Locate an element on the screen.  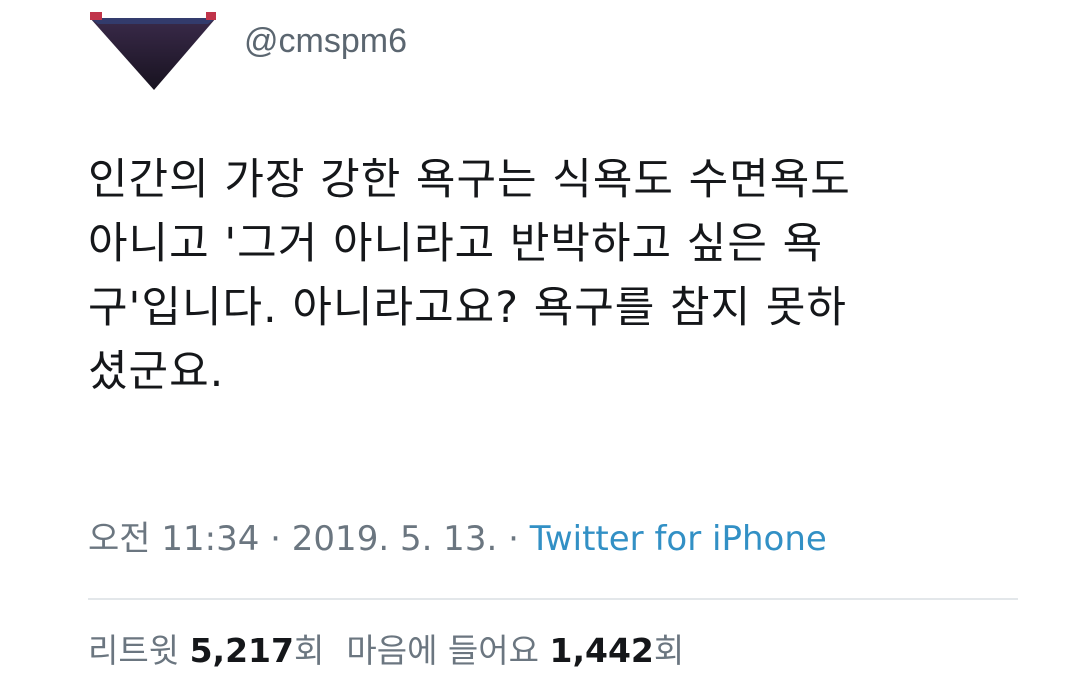
tweet-line: 셨군요. is located at coordinates (156, 372).